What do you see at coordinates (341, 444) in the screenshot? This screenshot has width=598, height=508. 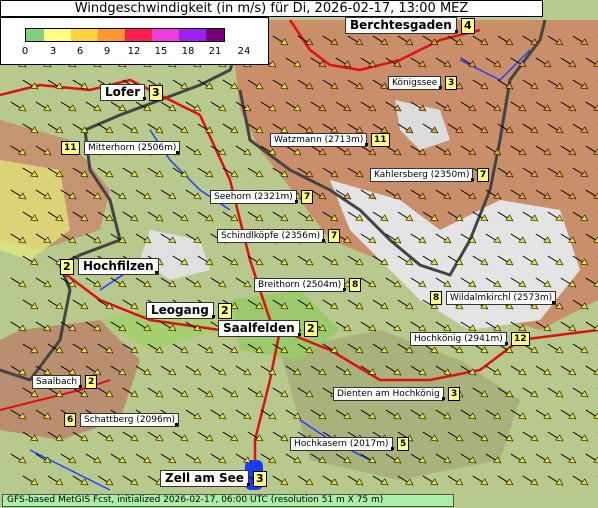 I see `place-label: Hochkasern (2017m)` at bounding box center [341, 444].